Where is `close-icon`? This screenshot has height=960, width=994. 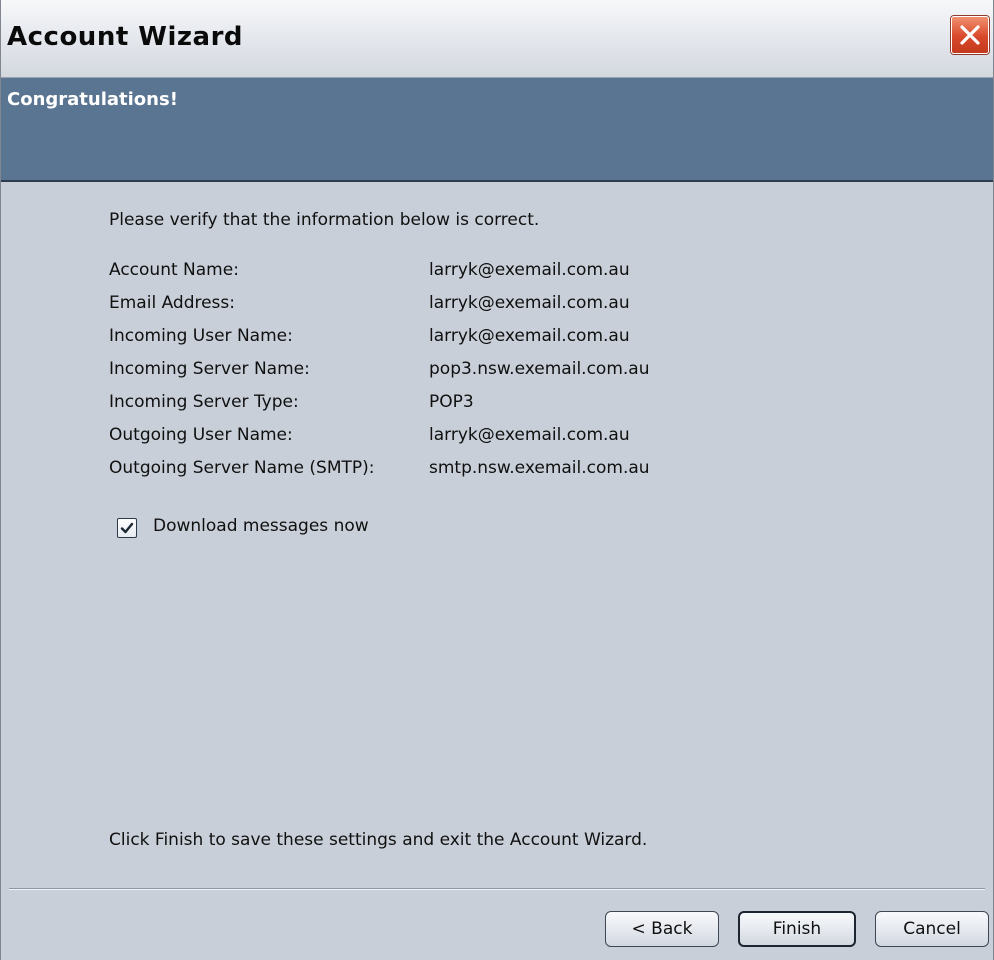
close-icon is located at coordinates (970, 35).